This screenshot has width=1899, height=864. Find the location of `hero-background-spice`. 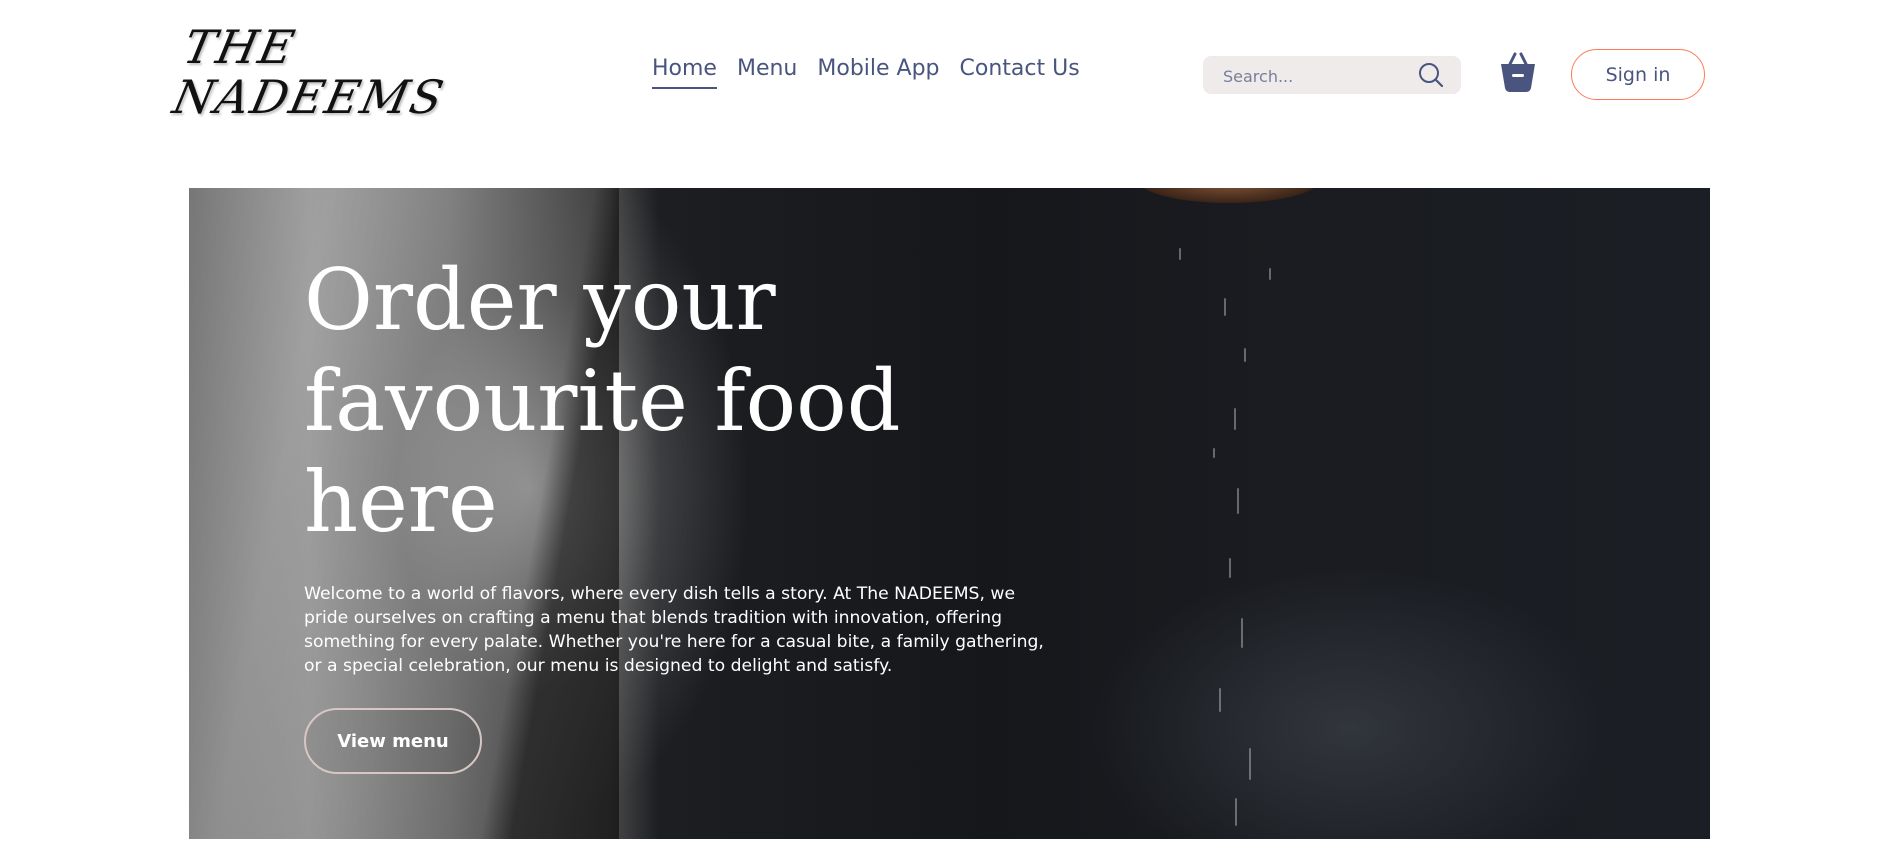

hero-background-spice is located at coordinates (1219, 513).